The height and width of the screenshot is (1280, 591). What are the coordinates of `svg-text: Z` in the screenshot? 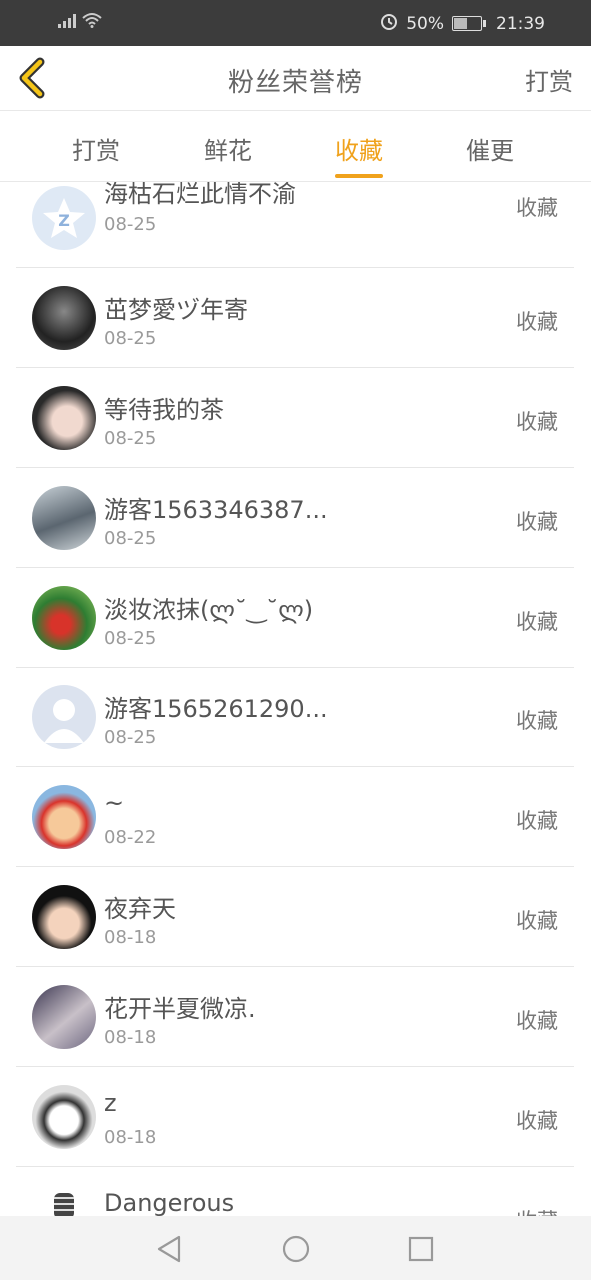 It's located at (64, 220).